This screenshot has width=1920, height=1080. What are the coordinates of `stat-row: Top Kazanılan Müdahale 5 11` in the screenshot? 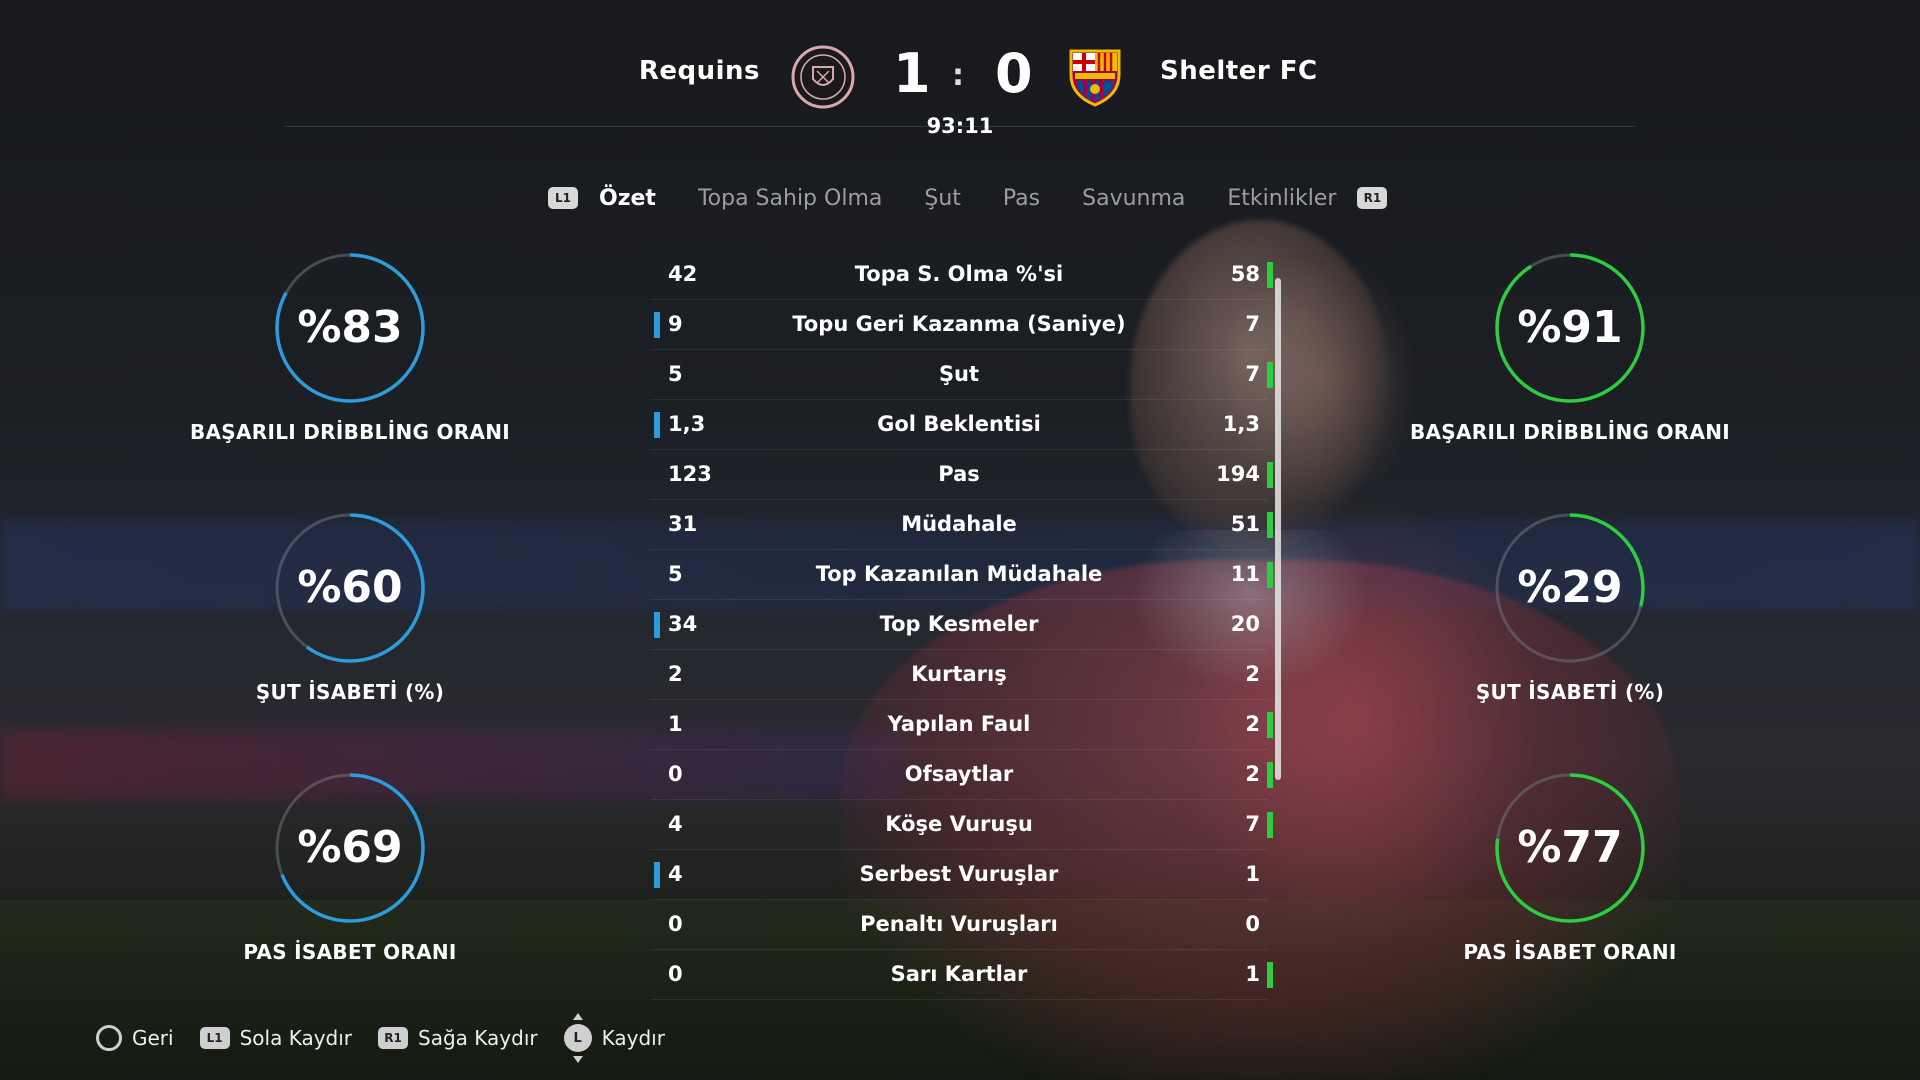 It's located at (961, 575).